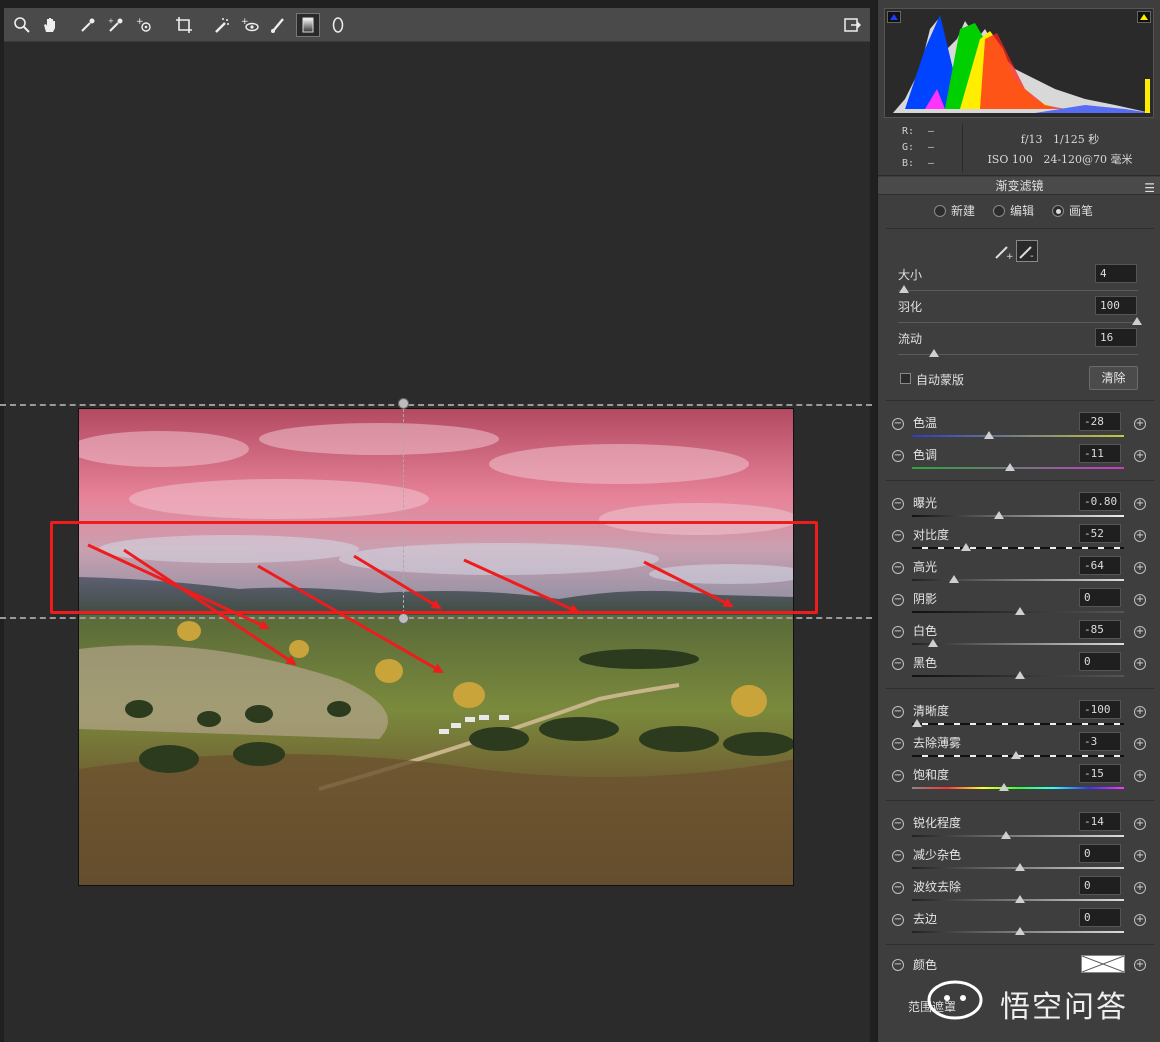 This screenshot has height=1042, width=1160. What do you see at coordinates (1013, 210) in the screenshot?
I see `mode-edit-radio: 编辑` at bounding box center [1013, 210].